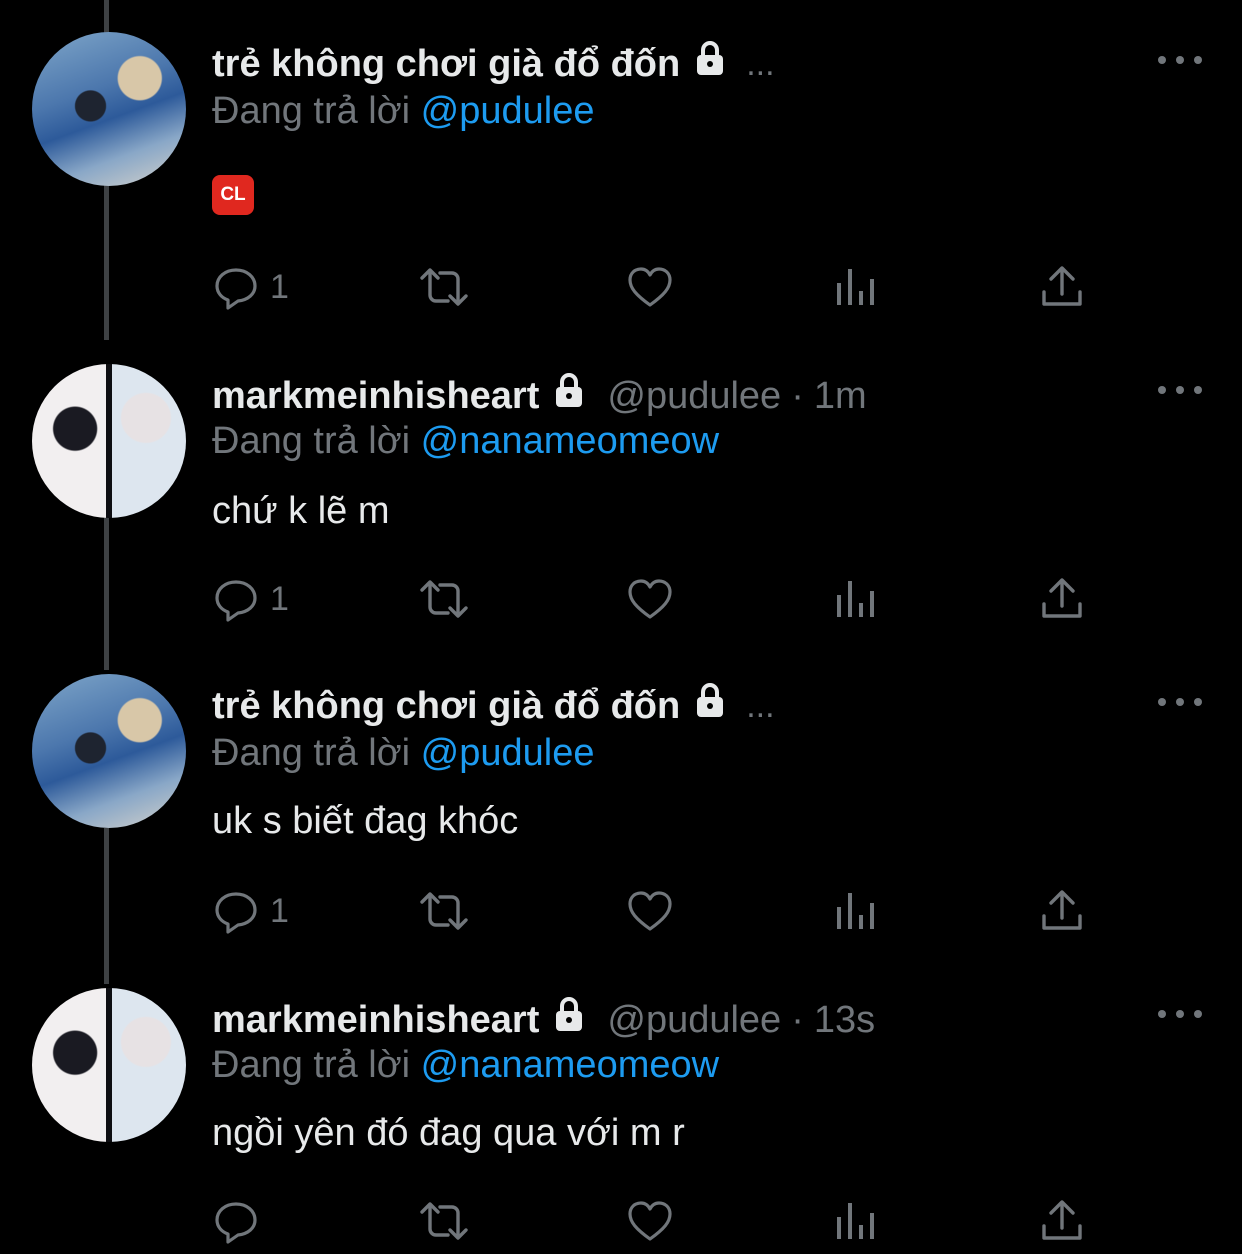  What do you see at coordinates (233, 195) in the screenshot?
I see `cl-emoji: CL` at bounding box center [233, 195].